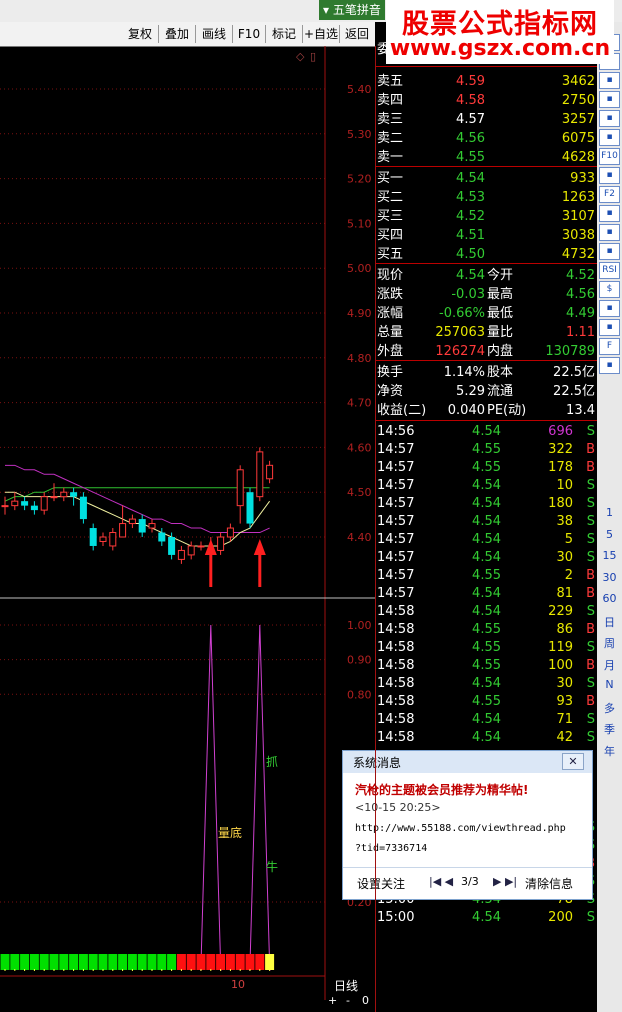  I want to click on period-button-9: 多, so click(609, 708).